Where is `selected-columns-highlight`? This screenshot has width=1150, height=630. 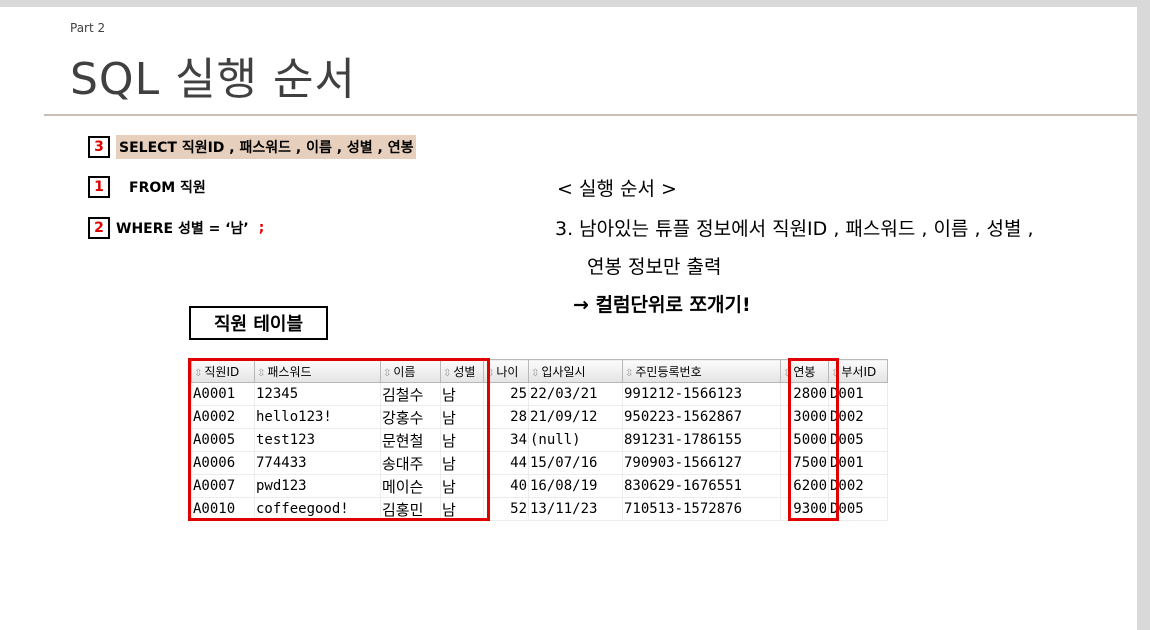 selected-columns-highlight is located at coordinates (339, 439).